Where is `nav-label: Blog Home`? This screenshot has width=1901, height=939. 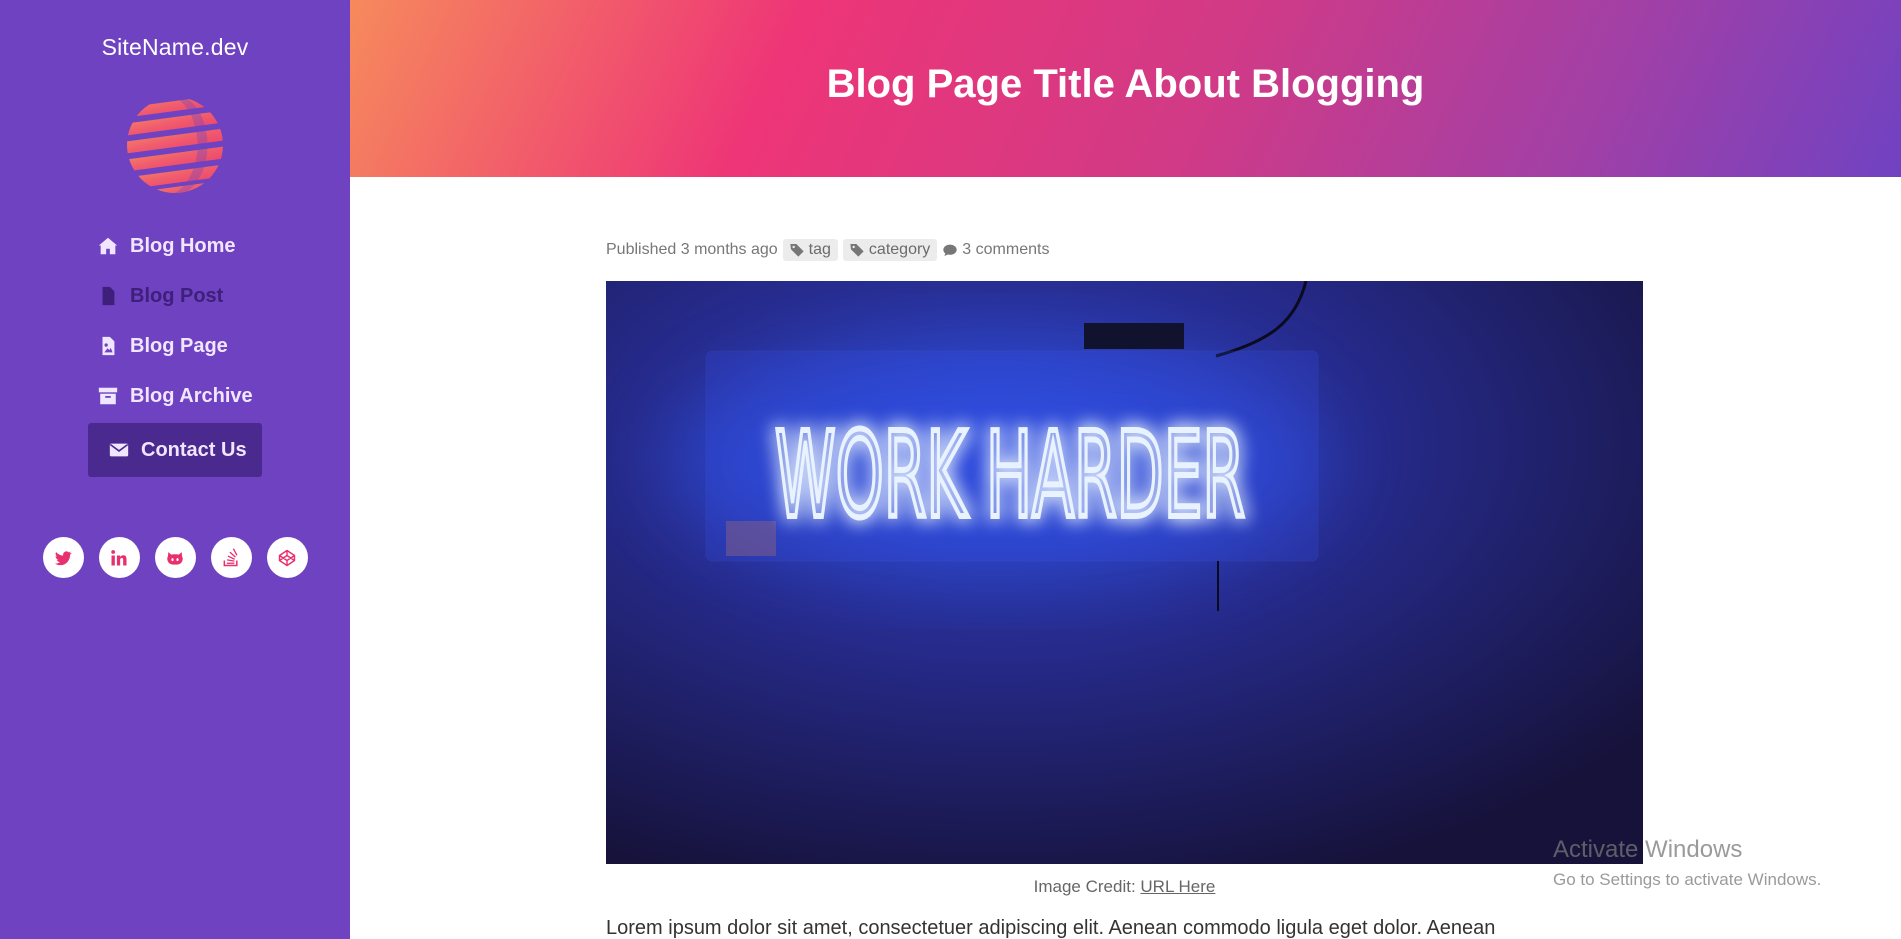 nav-label: Blog Home is located at coordinates (183, 245).